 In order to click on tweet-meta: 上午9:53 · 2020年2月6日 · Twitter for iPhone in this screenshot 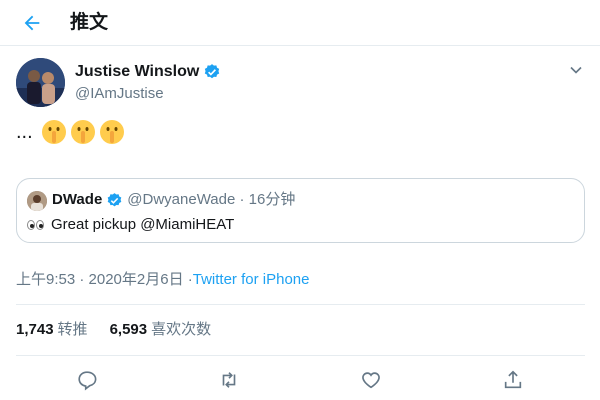, I will do `click(162, 280)`.